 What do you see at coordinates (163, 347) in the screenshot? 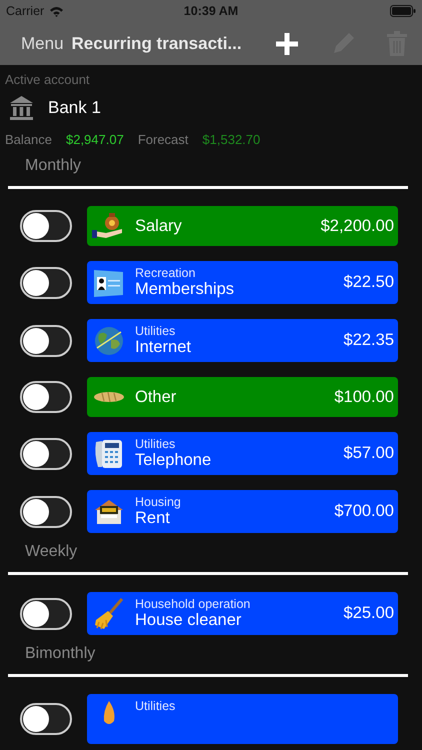
I see `transaction-name: Internet` at bounding box center [163, 347].